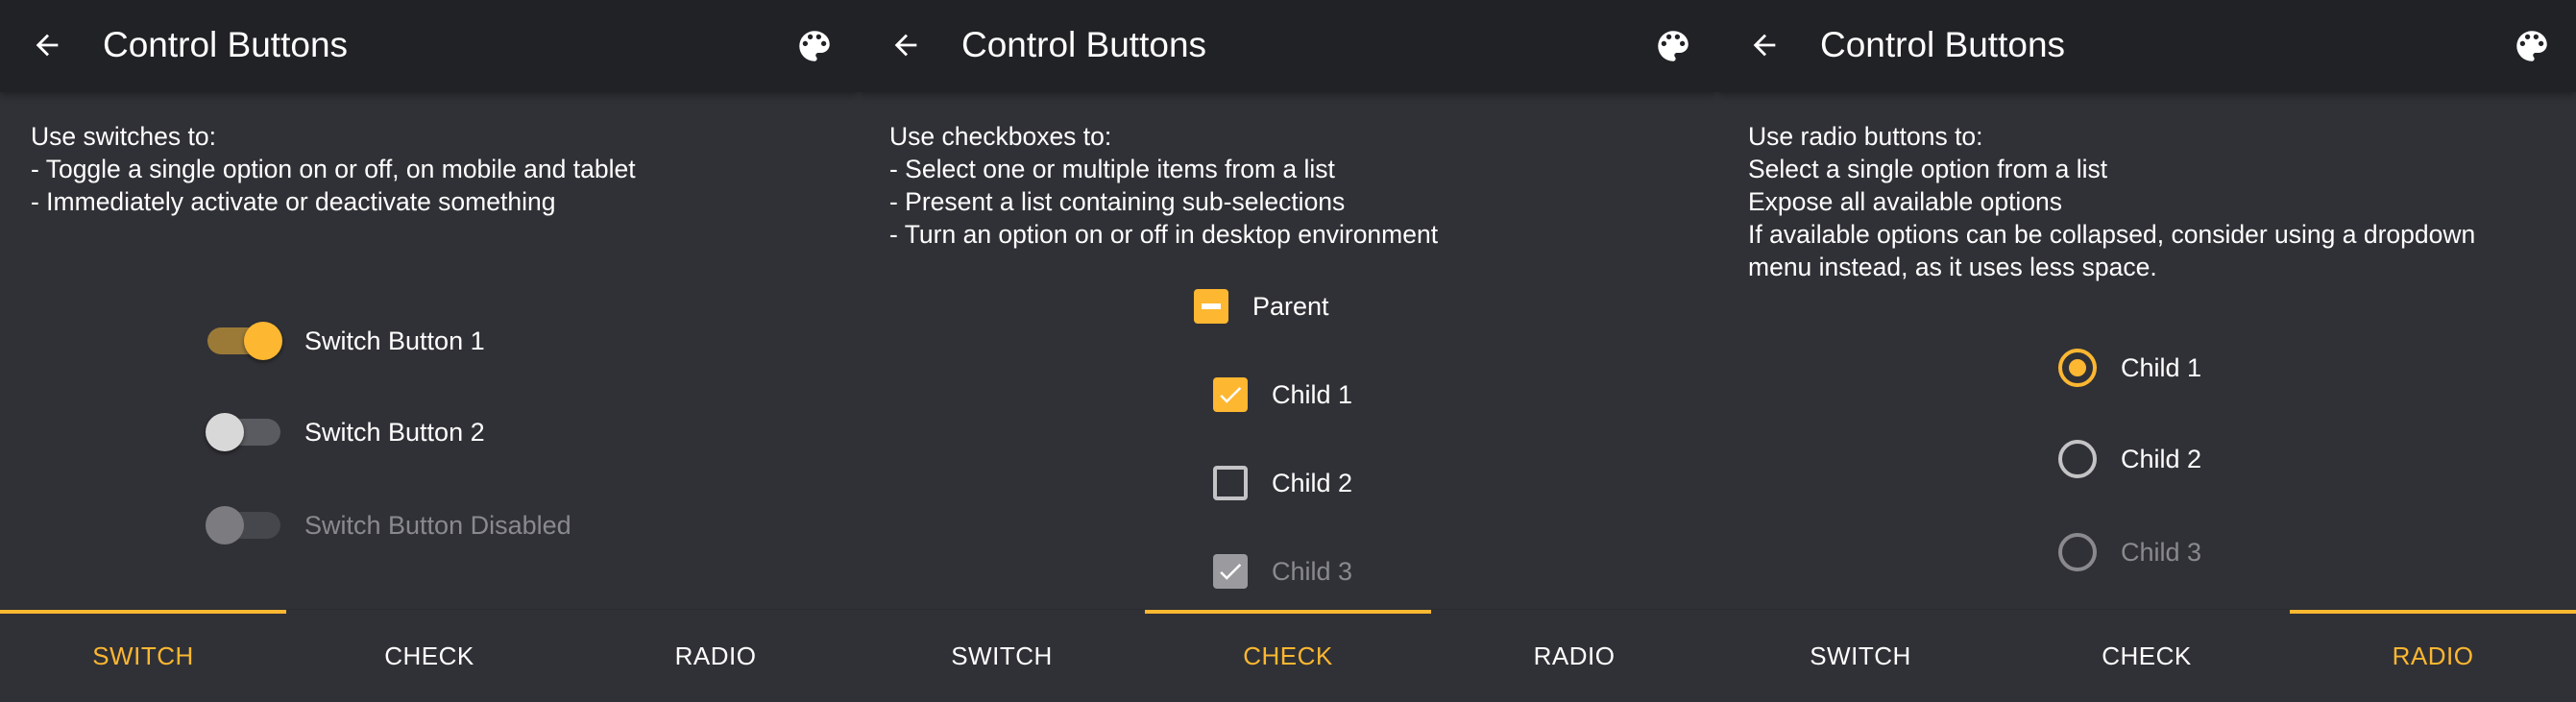 The width and height of the screenshot is (2576, 702). I want to click on minus-icon, so click(1211, 306).